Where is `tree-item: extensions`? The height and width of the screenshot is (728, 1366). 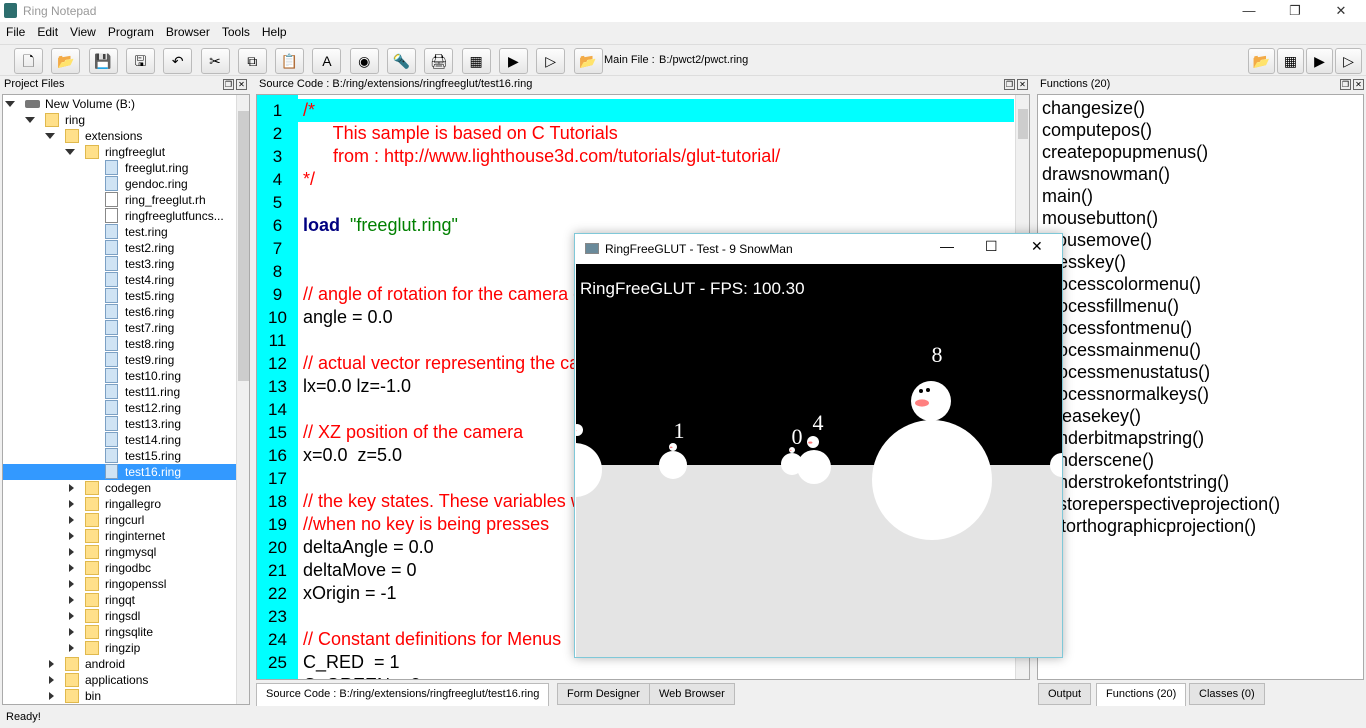
tree-item: extensions is located at coordinates (120, 136).